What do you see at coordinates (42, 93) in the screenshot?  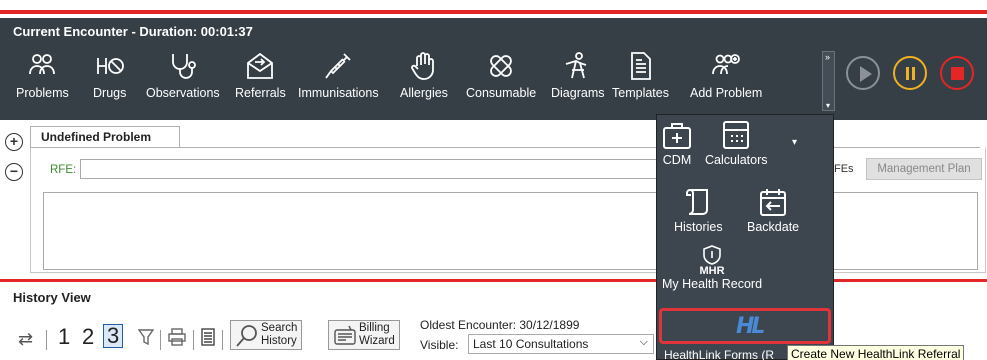 I see `toolbar-problems-label: Problems` at bounding box center [42, 93].